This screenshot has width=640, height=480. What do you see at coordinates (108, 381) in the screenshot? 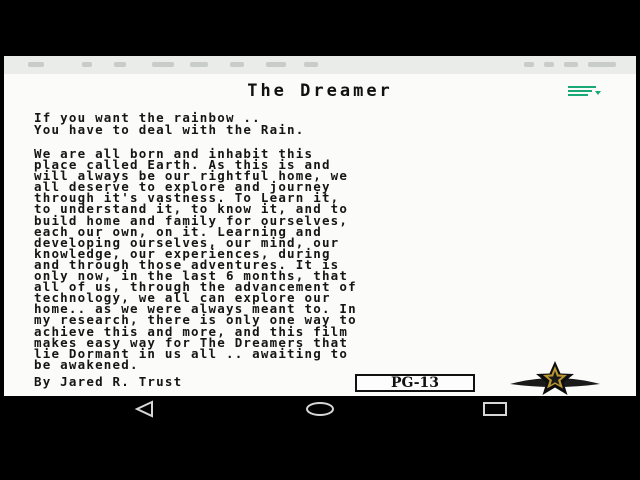
I see `author-credit: By Jared R. Trust` at bounding box center [108, 381].